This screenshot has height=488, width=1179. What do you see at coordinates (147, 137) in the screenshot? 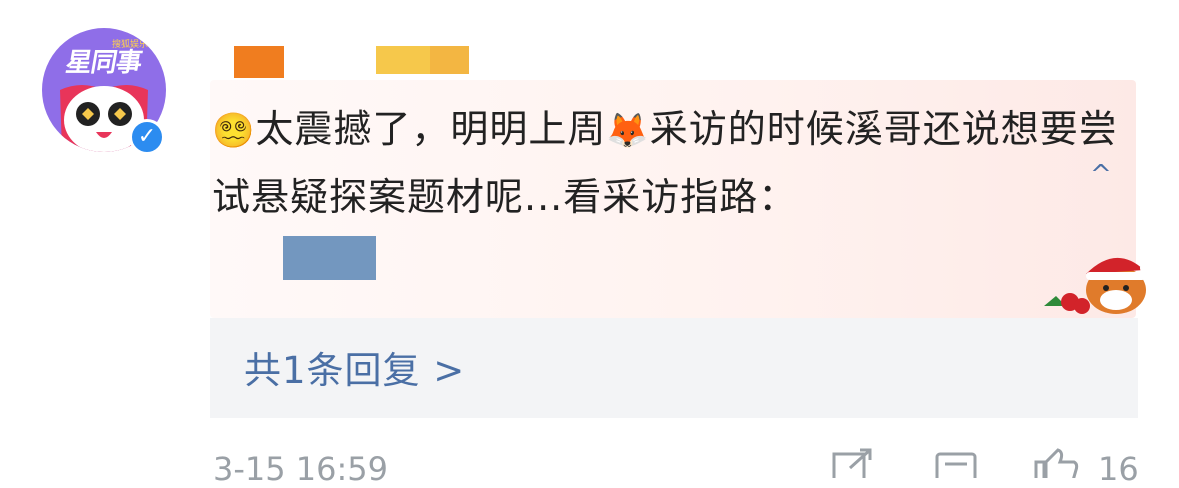
I see `verified-icon: ✓` at bounding box center [147, 137].